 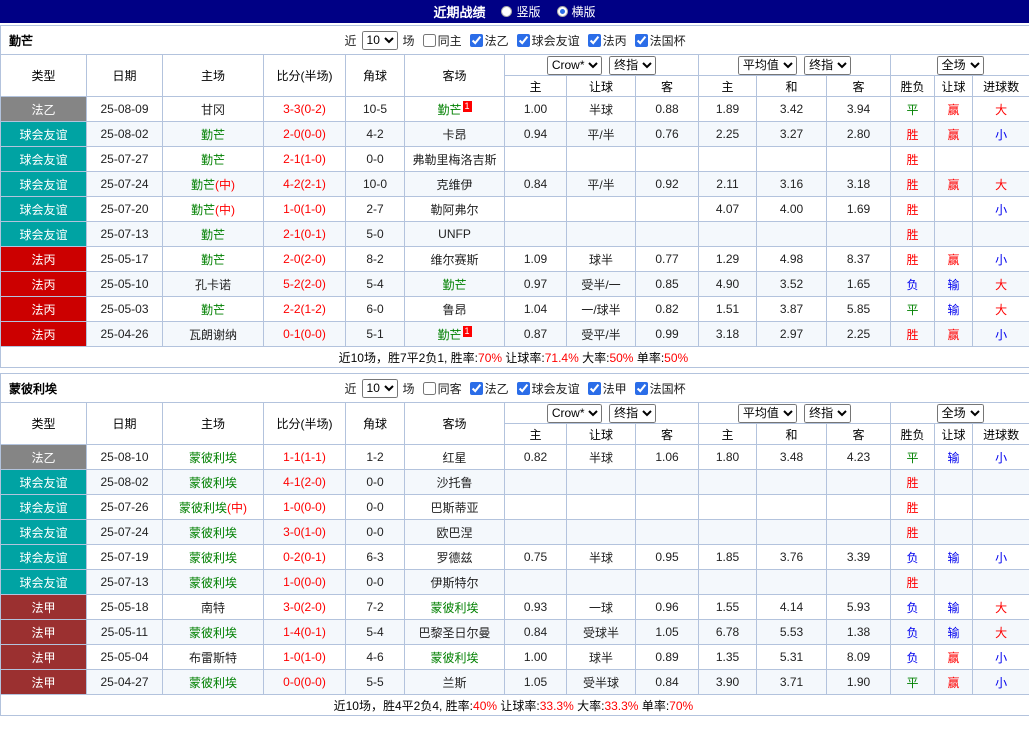 I want to click on score: 0-2(0-1), so click(x=304, y=557).